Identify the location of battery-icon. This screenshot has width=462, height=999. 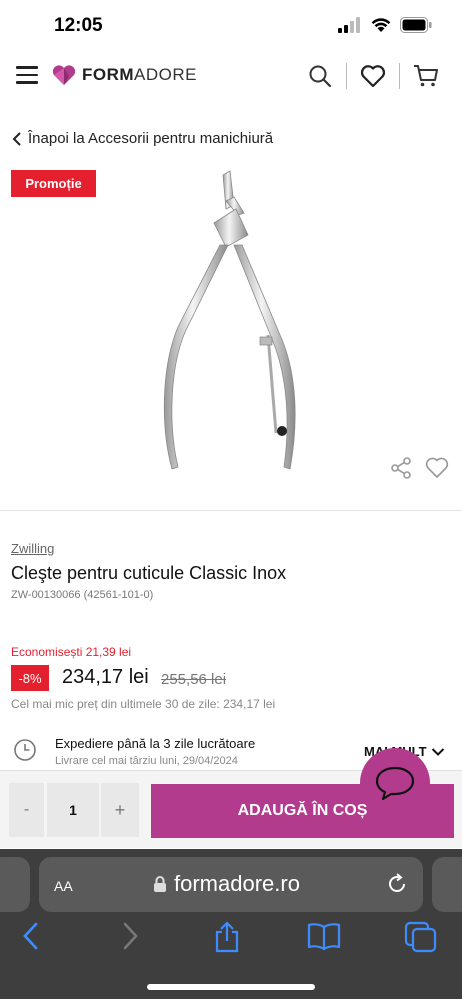
(416, 25).